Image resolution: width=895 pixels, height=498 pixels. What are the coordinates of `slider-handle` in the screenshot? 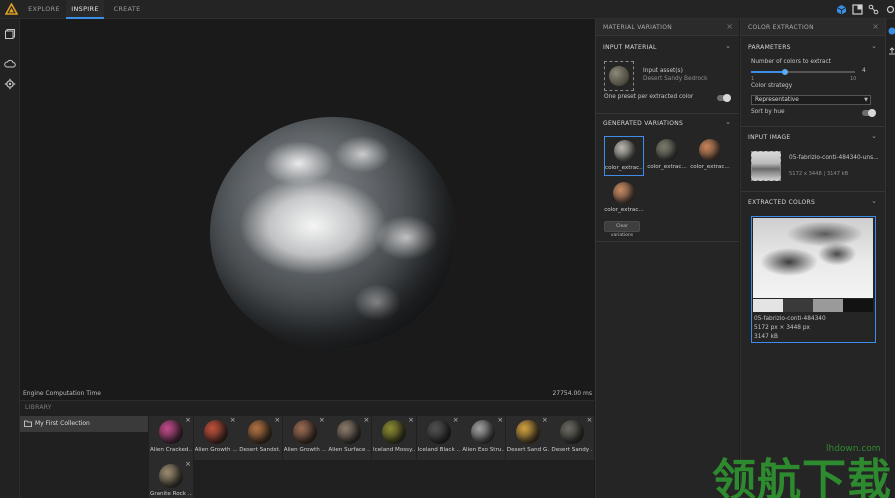 It's located at (785, 72).